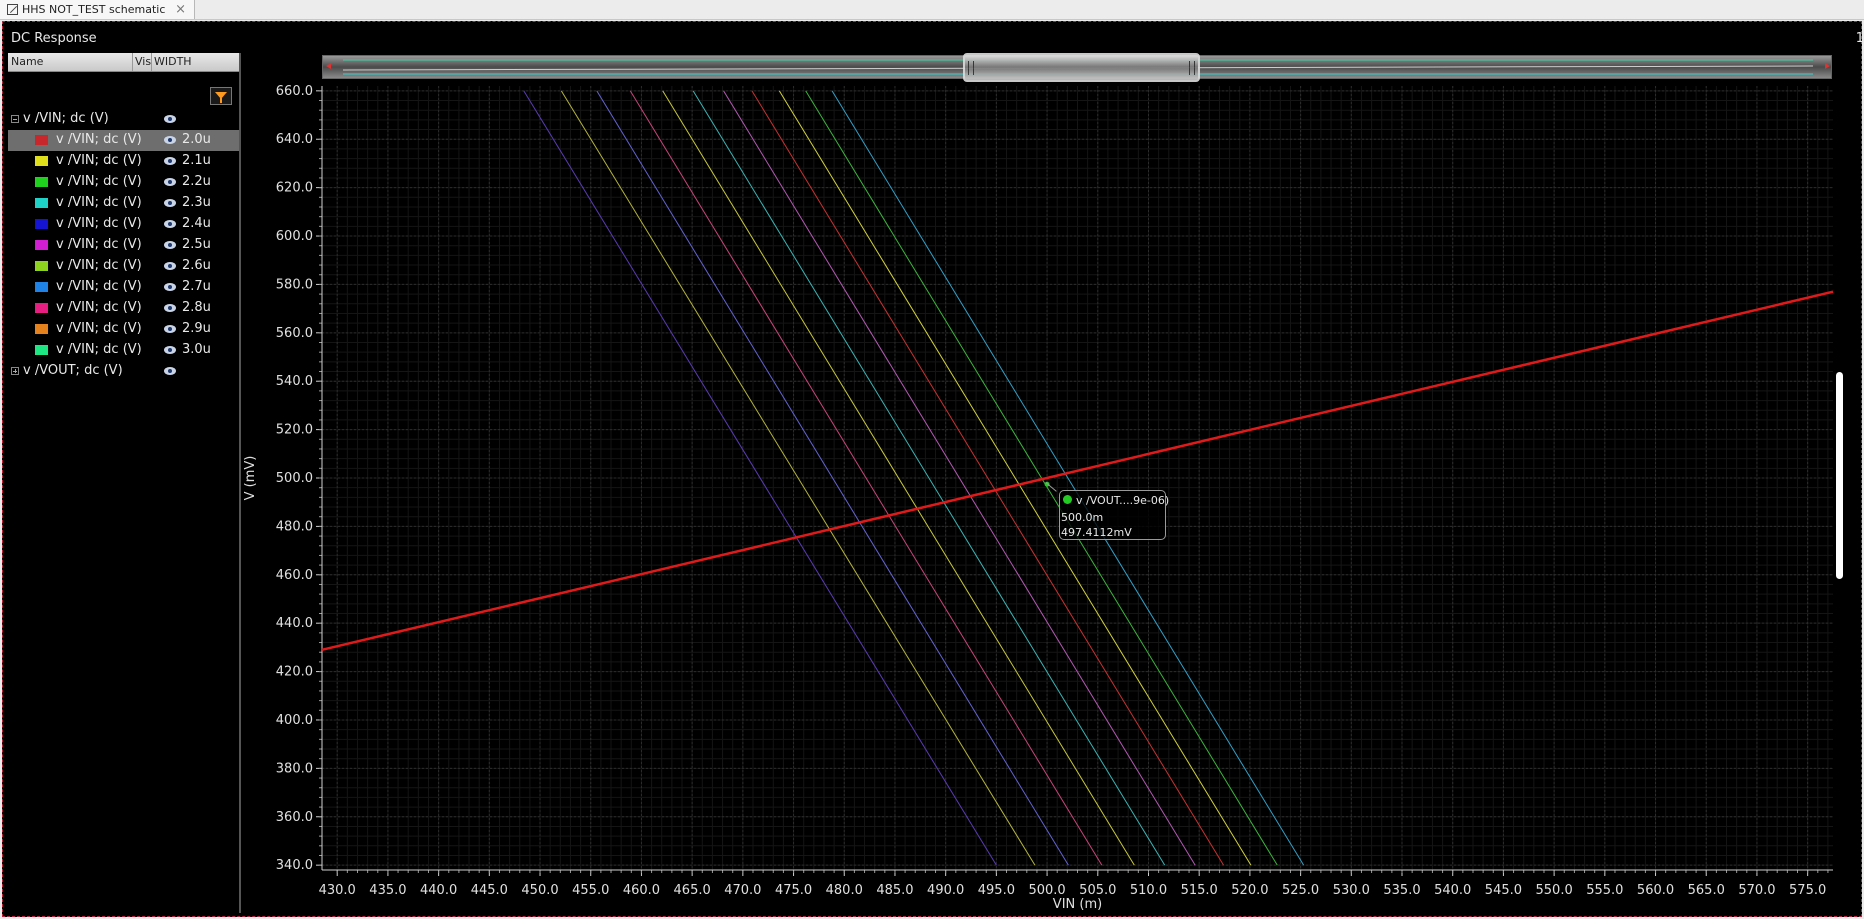 This screenshot has width=1864, height=919. Describe the element at coordinates (12, 9) in the screenshot. I see `schematic-icon` at that location.